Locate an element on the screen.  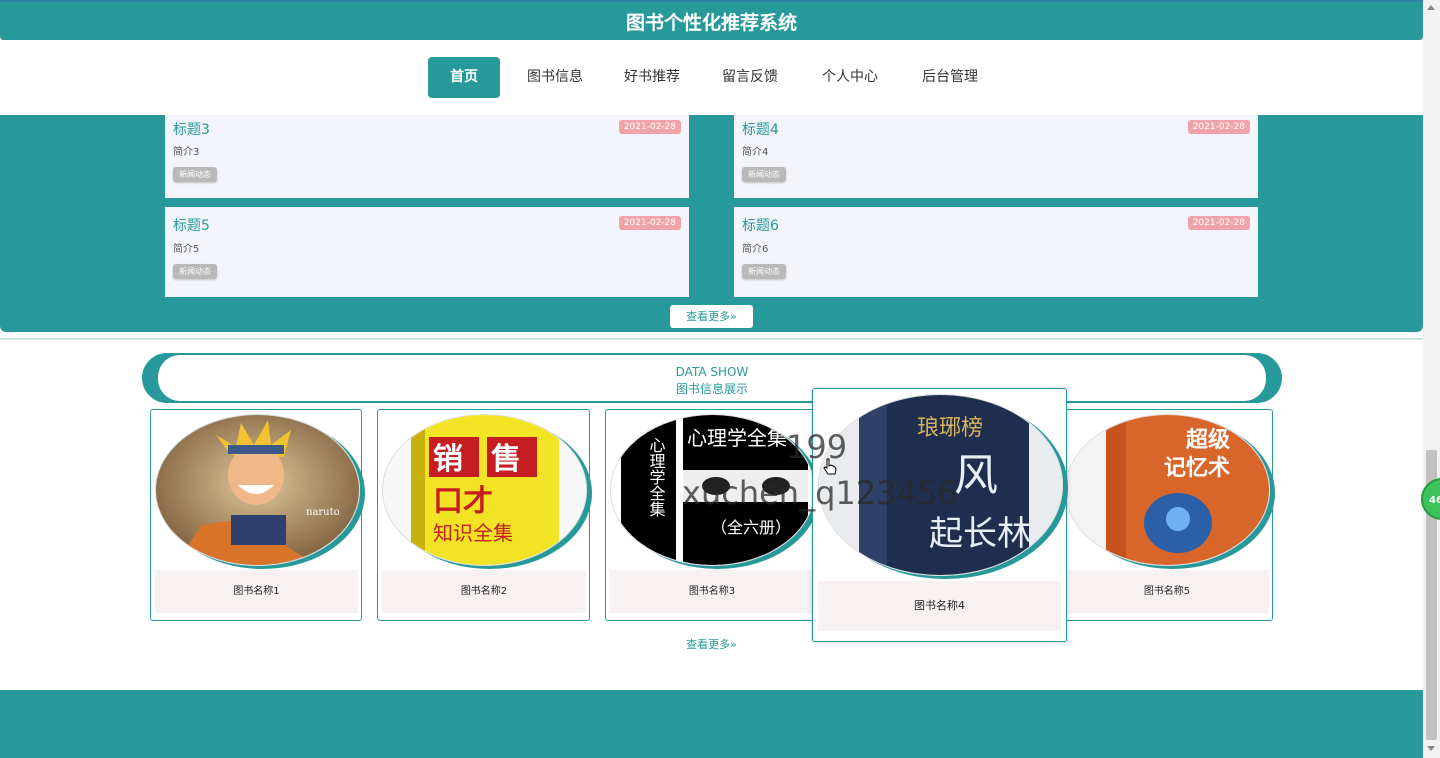
news-title: 标题3 is located at coordinates (191, 129).